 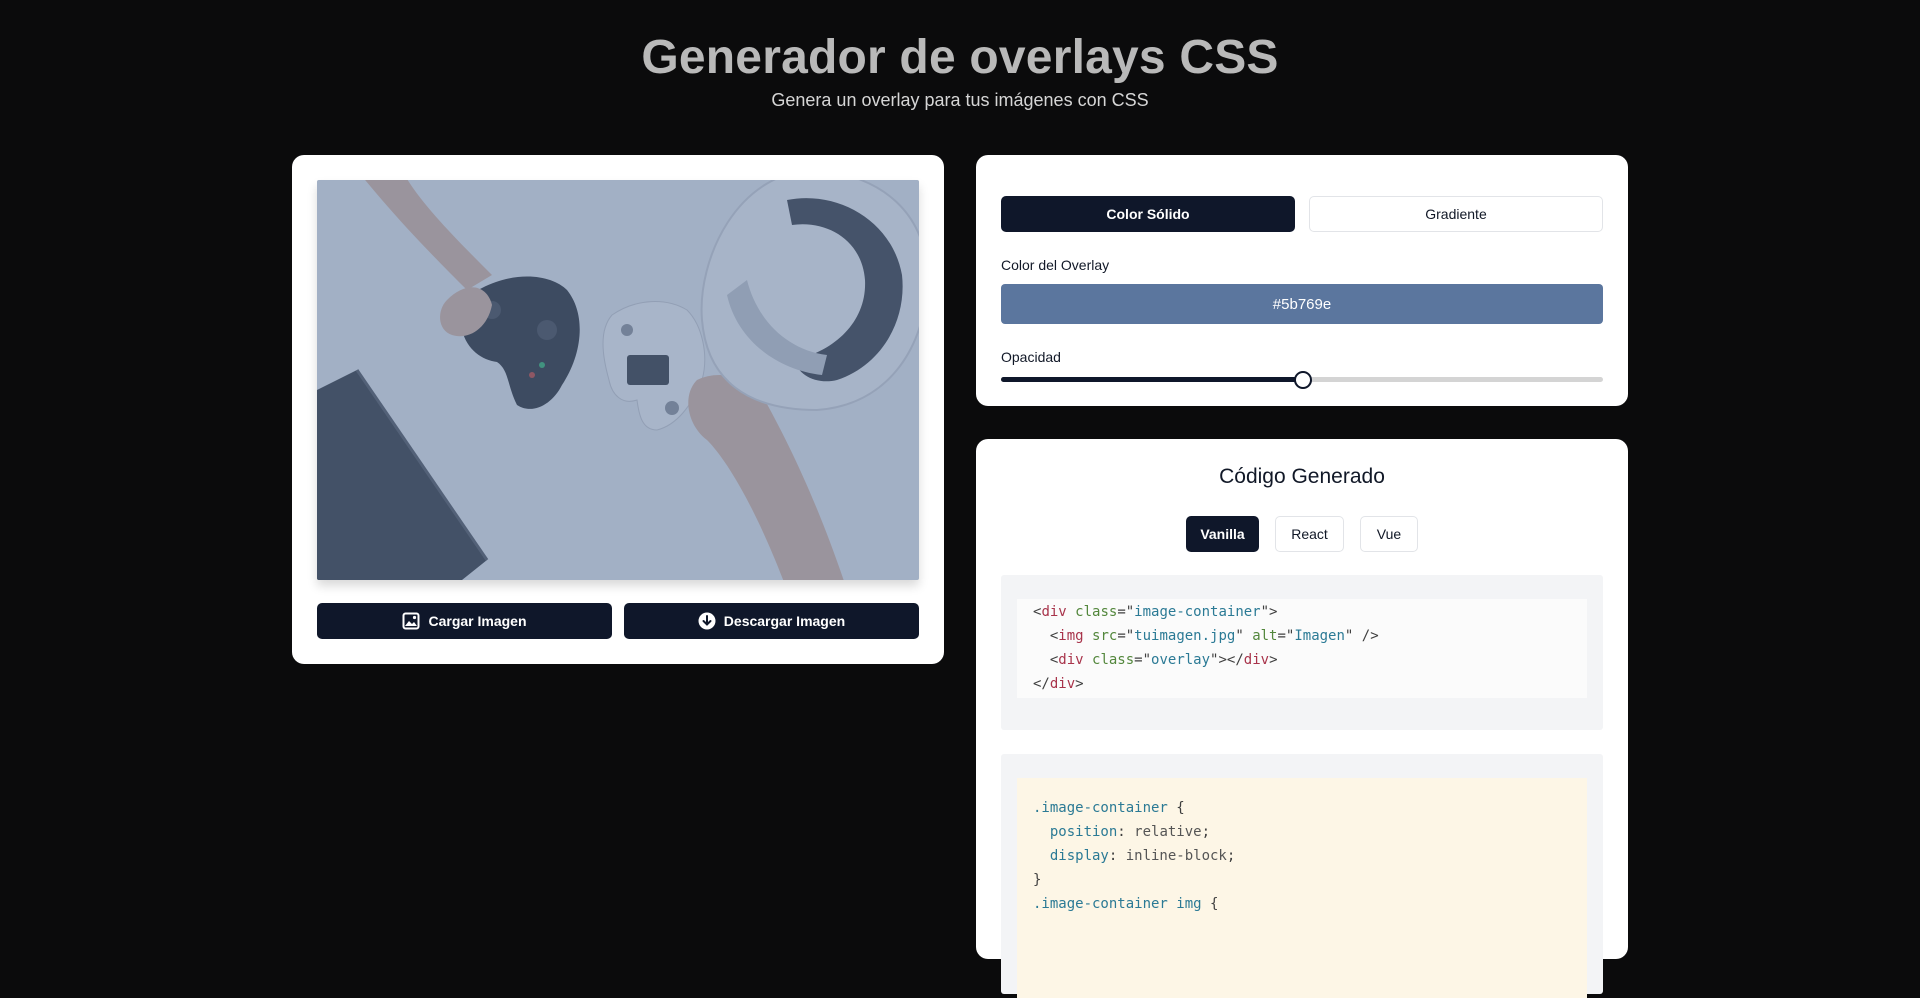 I want to click on page-title: Generador de overlays CSS, so click(x=960, y=57).